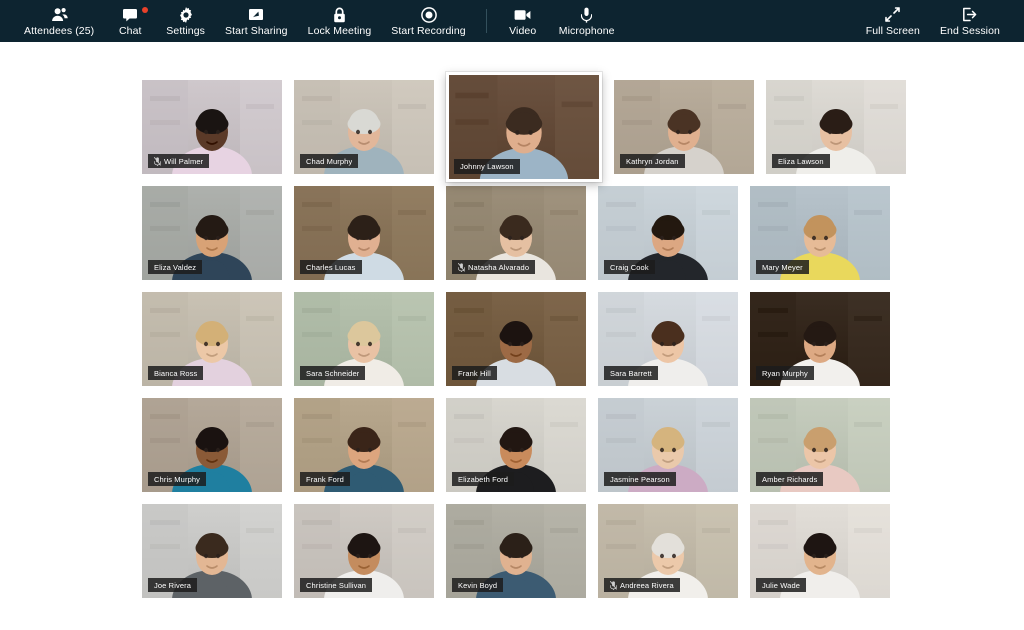 The width and height of the screenshot is (1024, 630). I want to click on participant-tile: Kathryn Jordan, so click(684, 127).